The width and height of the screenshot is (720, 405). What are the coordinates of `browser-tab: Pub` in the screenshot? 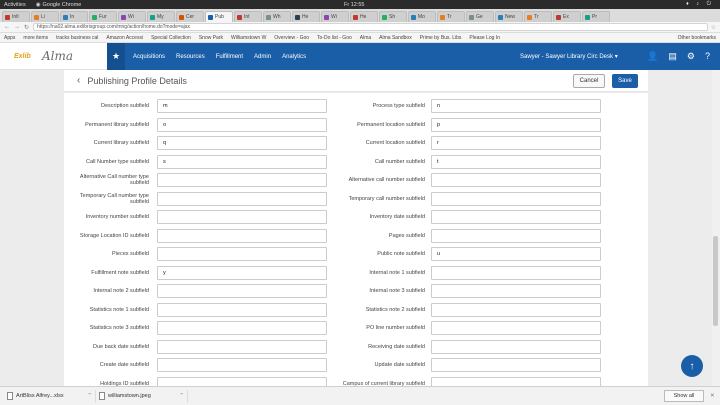 It's located at (219, 16).